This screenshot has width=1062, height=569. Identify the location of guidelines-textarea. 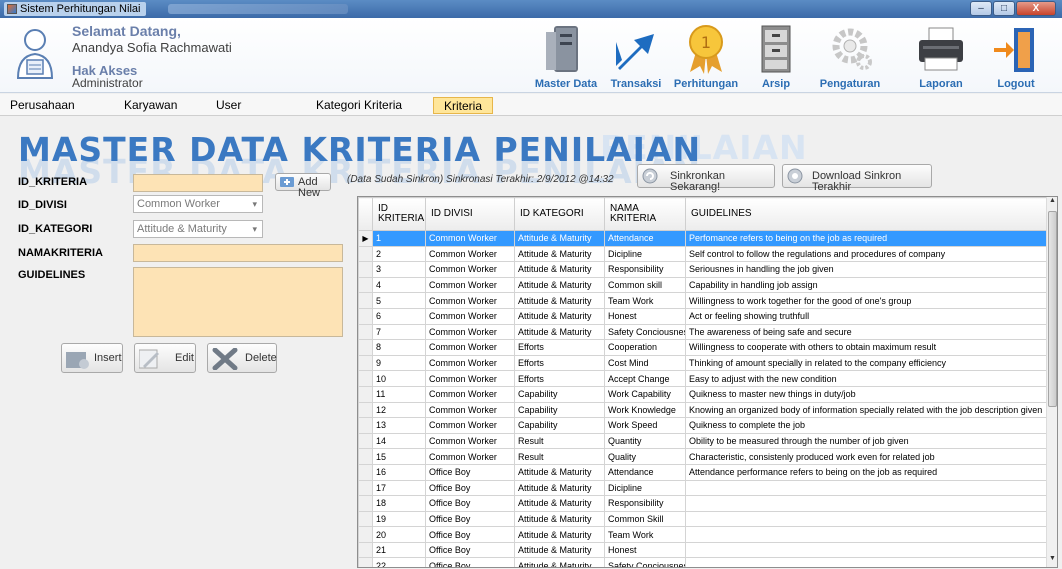
(238, 302).